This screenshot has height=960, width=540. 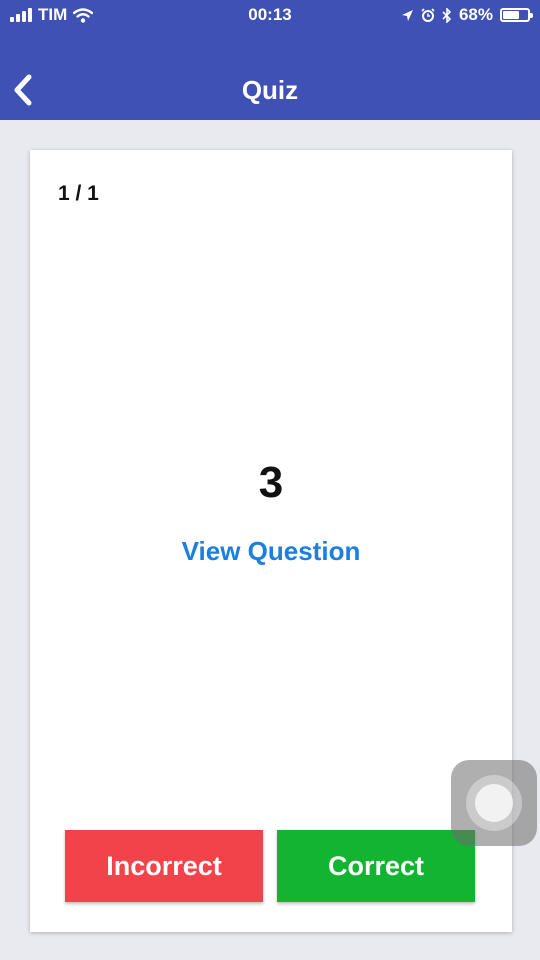 I want to click on alarm-icon, so click(x=428, y=15).